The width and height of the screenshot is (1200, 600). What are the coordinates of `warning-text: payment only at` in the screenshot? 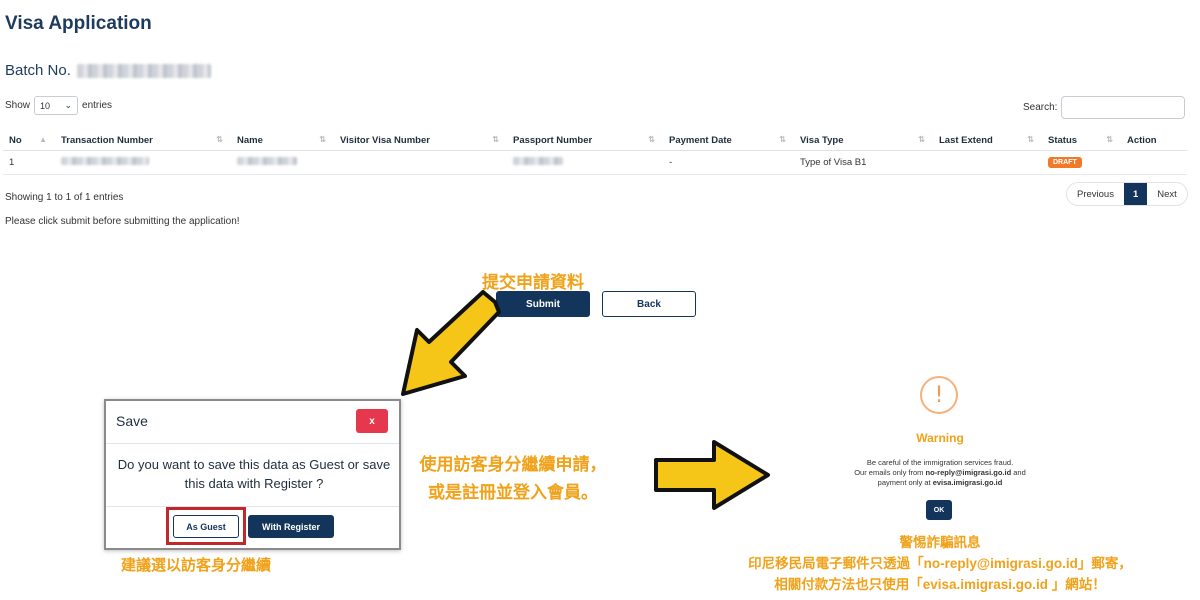 It's located at (905, 482).